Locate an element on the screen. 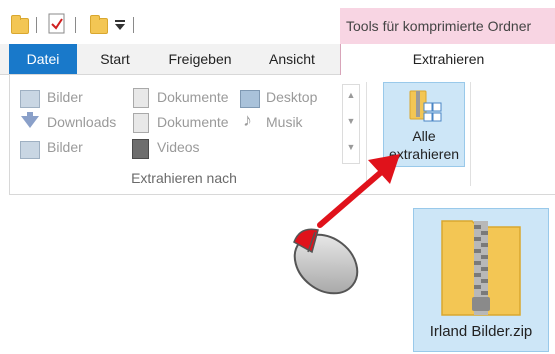 The width and height of the screenshot is (555, 354). music-icon: ♪ is located at coordinates (247, 120).